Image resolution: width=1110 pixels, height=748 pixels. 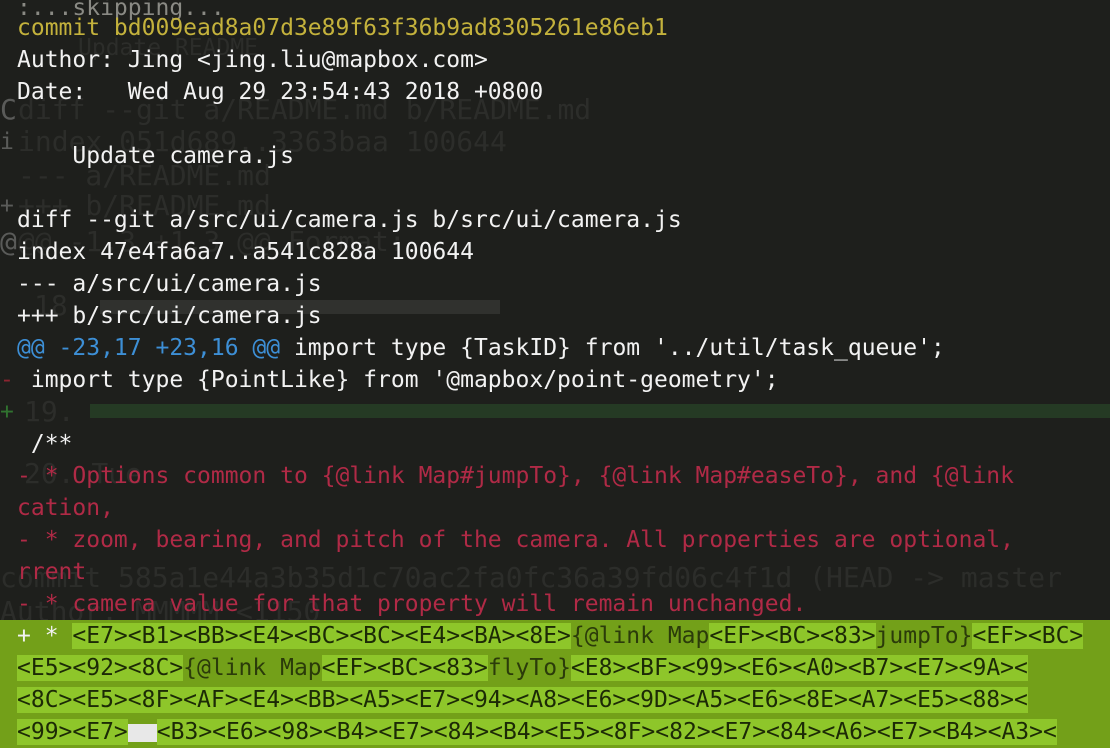 What do you see at coordinates (155, 156) in the screenshot?
I see `commit-message-line: Update camera.js` at bounding box center [155, 156].